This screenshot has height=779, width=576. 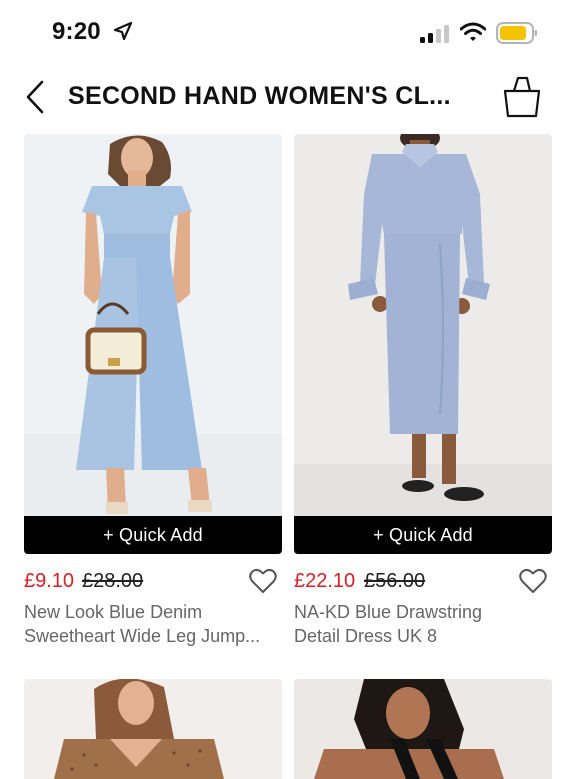 I want to click on product-title-line-1: New Look Blue Denim, so click(x=153, y=612).